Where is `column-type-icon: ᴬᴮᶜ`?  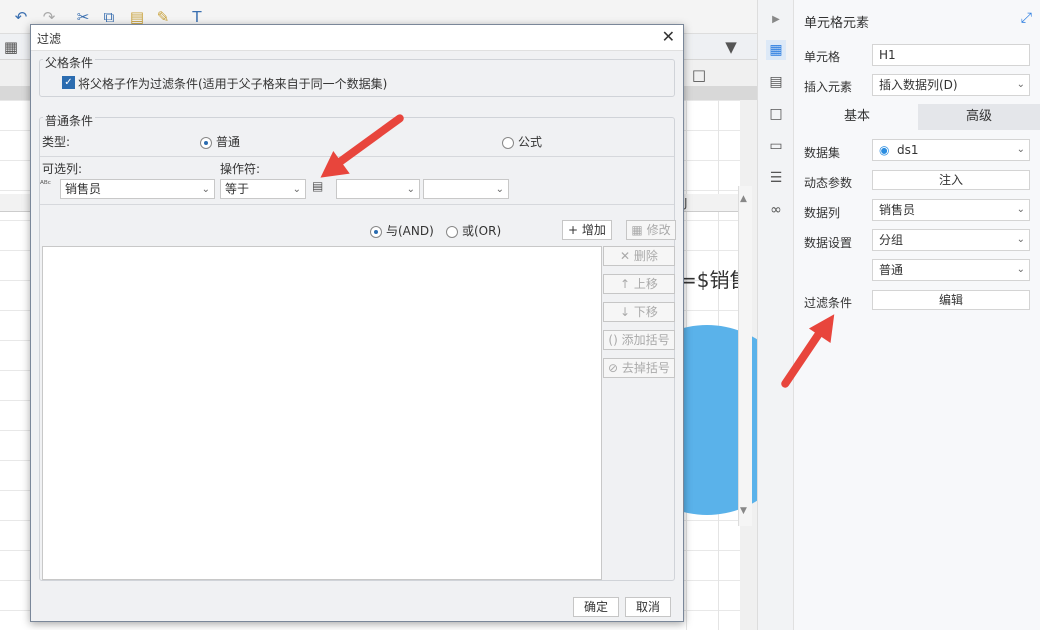
column-type-icon: ᴬᴮᶜ is located at coordinates (46, 185).